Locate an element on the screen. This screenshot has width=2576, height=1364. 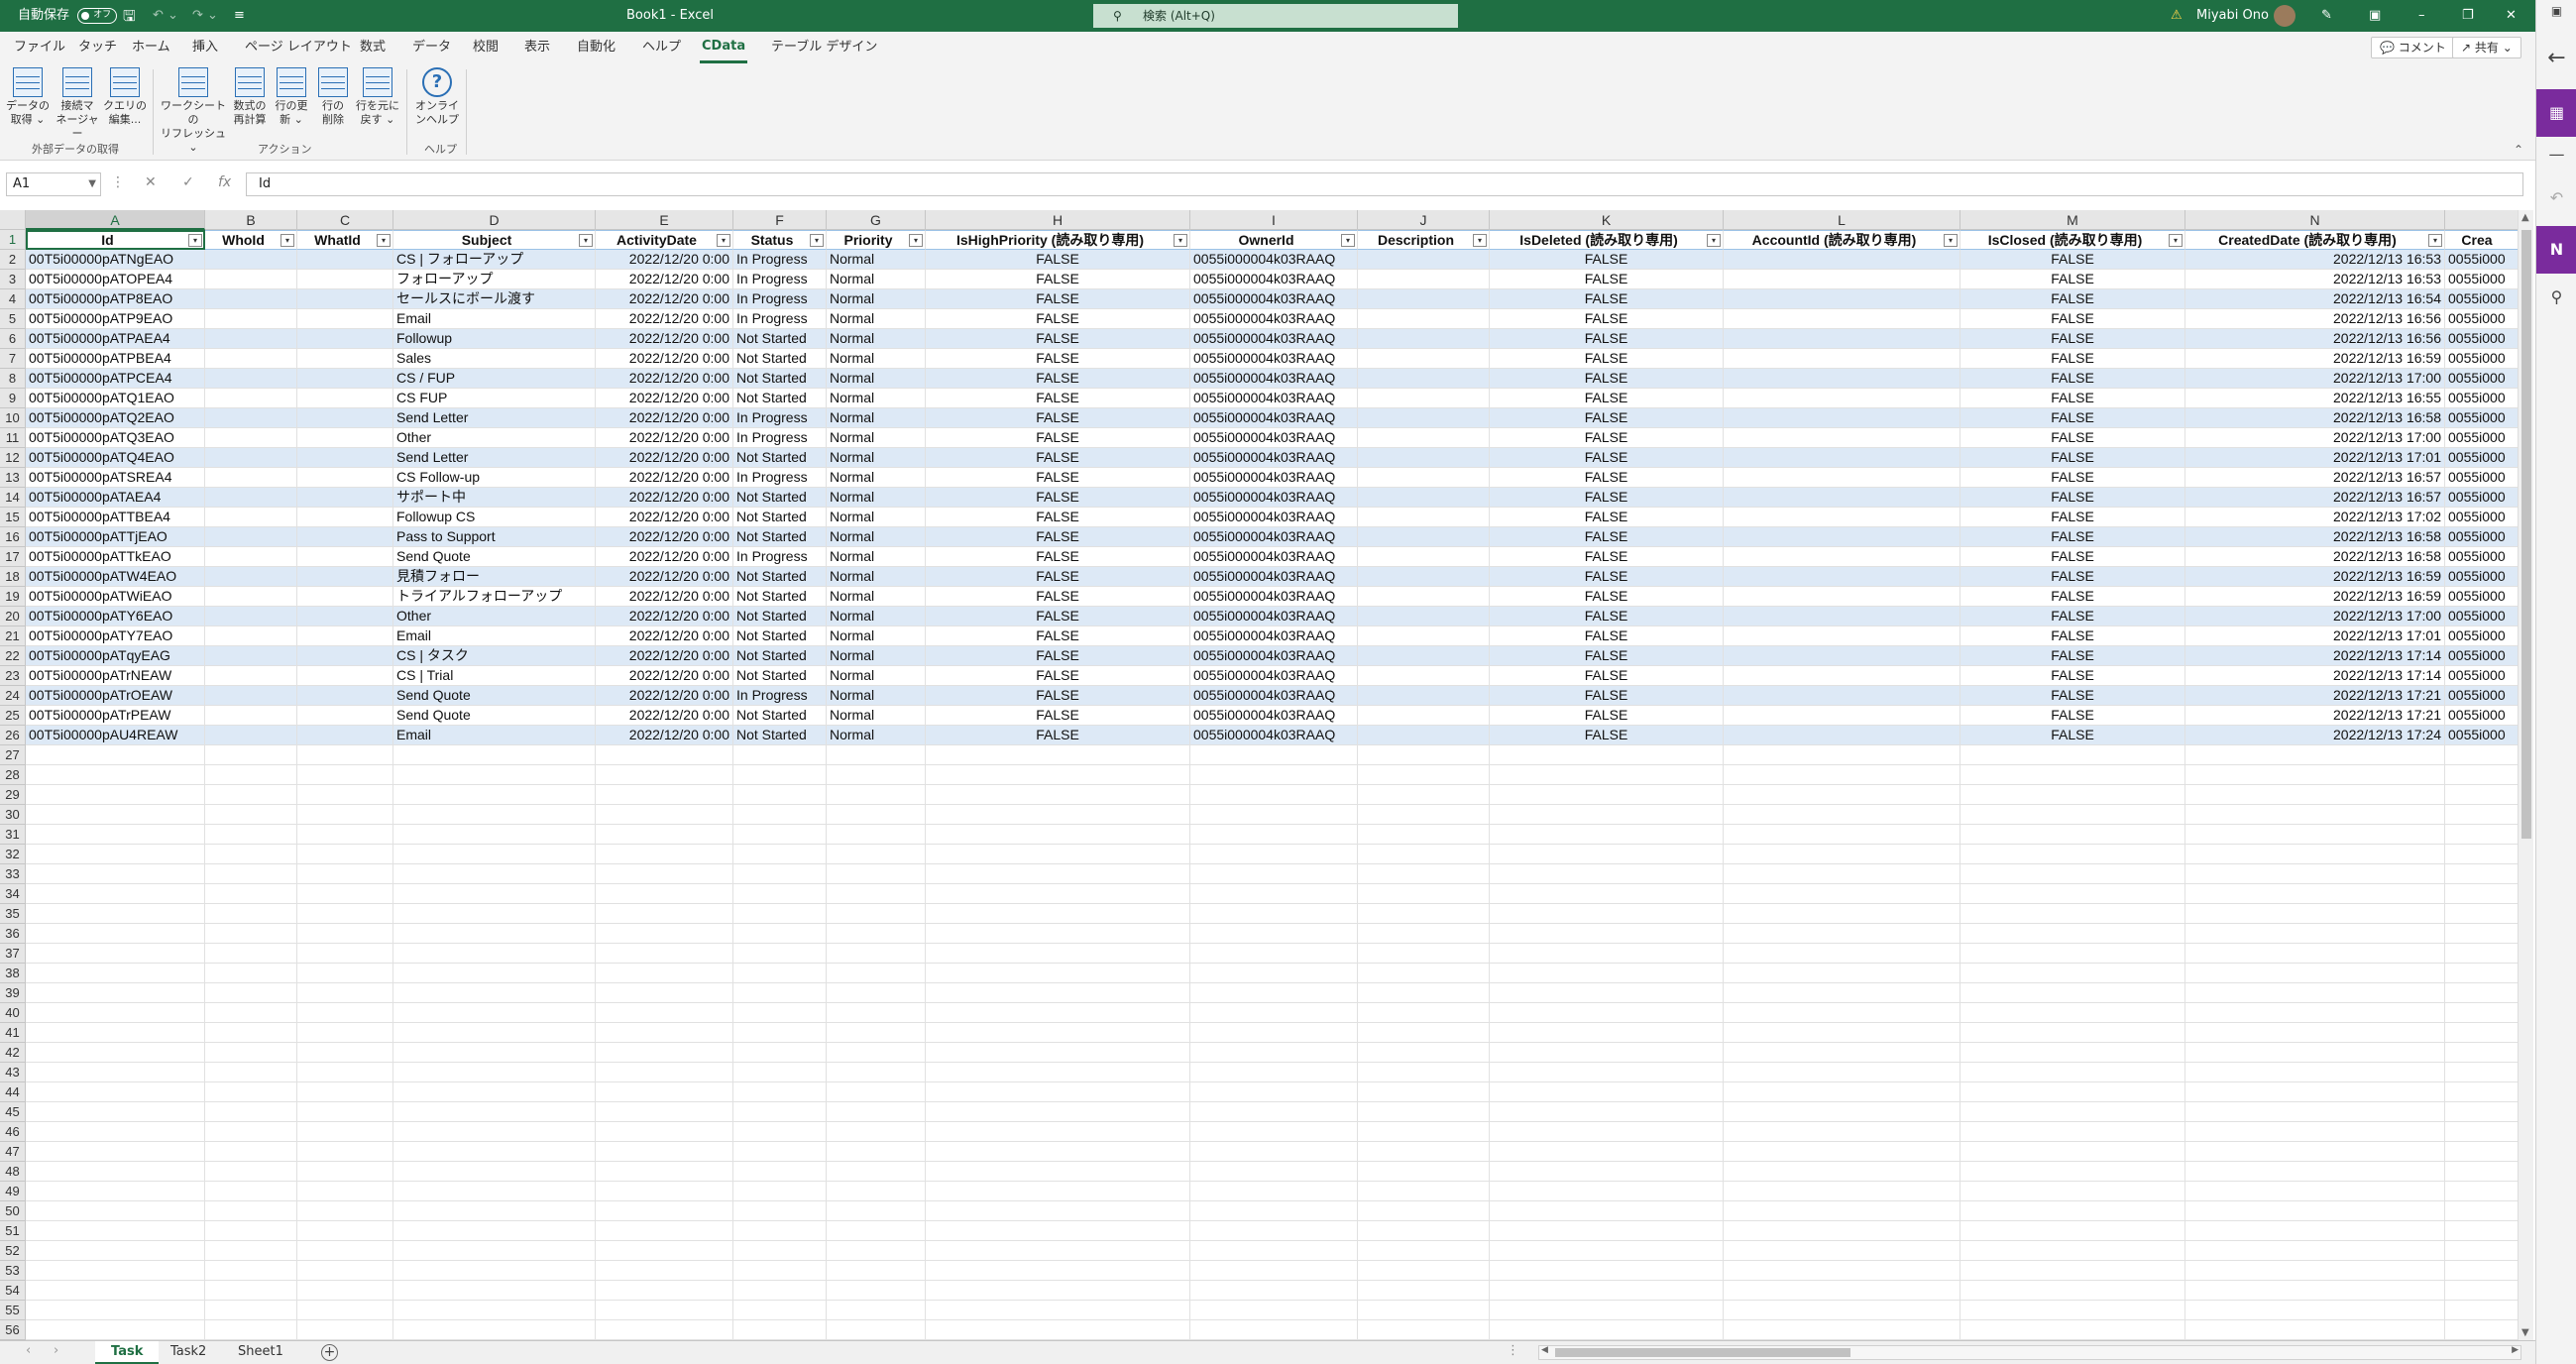
table-cell: 2022/12/13 16:59 is located at coordinates (2315, 359).